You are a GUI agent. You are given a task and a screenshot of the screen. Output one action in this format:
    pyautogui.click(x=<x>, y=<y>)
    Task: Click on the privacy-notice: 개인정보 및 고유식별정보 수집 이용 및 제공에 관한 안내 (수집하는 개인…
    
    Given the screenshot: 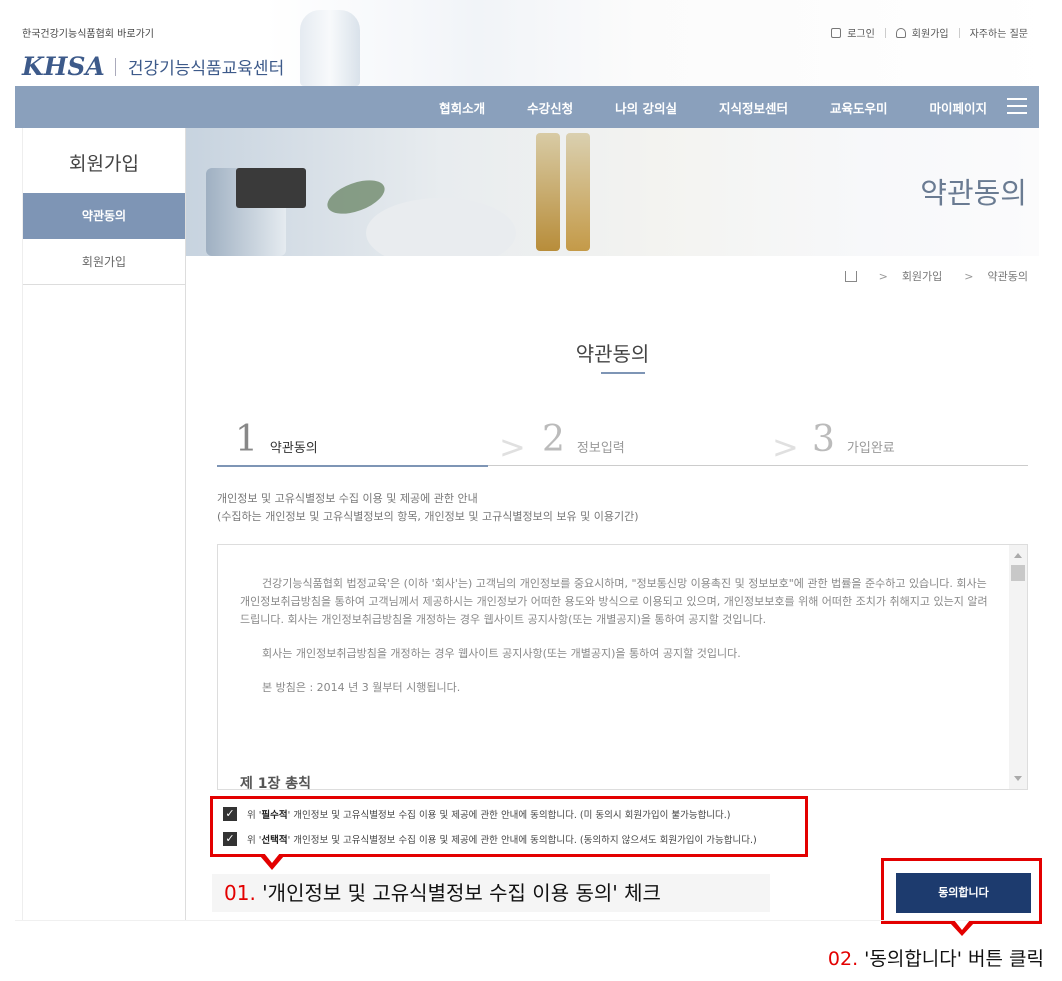 What is the action you would take?
    pyautogui.click(x=427, y=508)
    